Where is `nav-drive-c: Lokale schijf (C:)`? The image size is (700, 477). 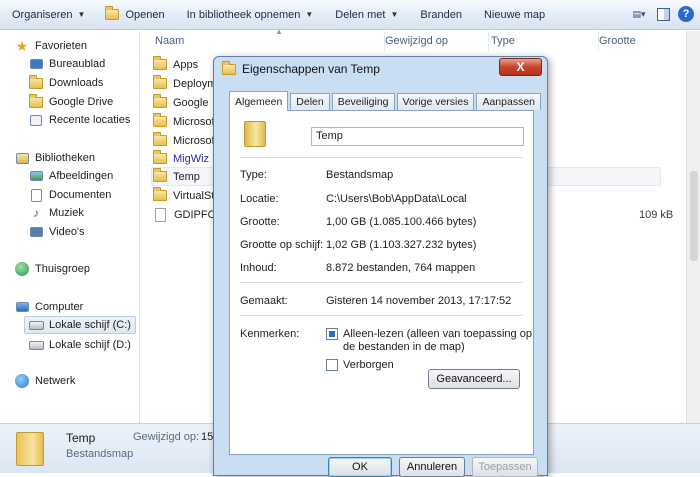 nav-drive-c: Lokale schijf (C:) is located at coordinates (80, 325).